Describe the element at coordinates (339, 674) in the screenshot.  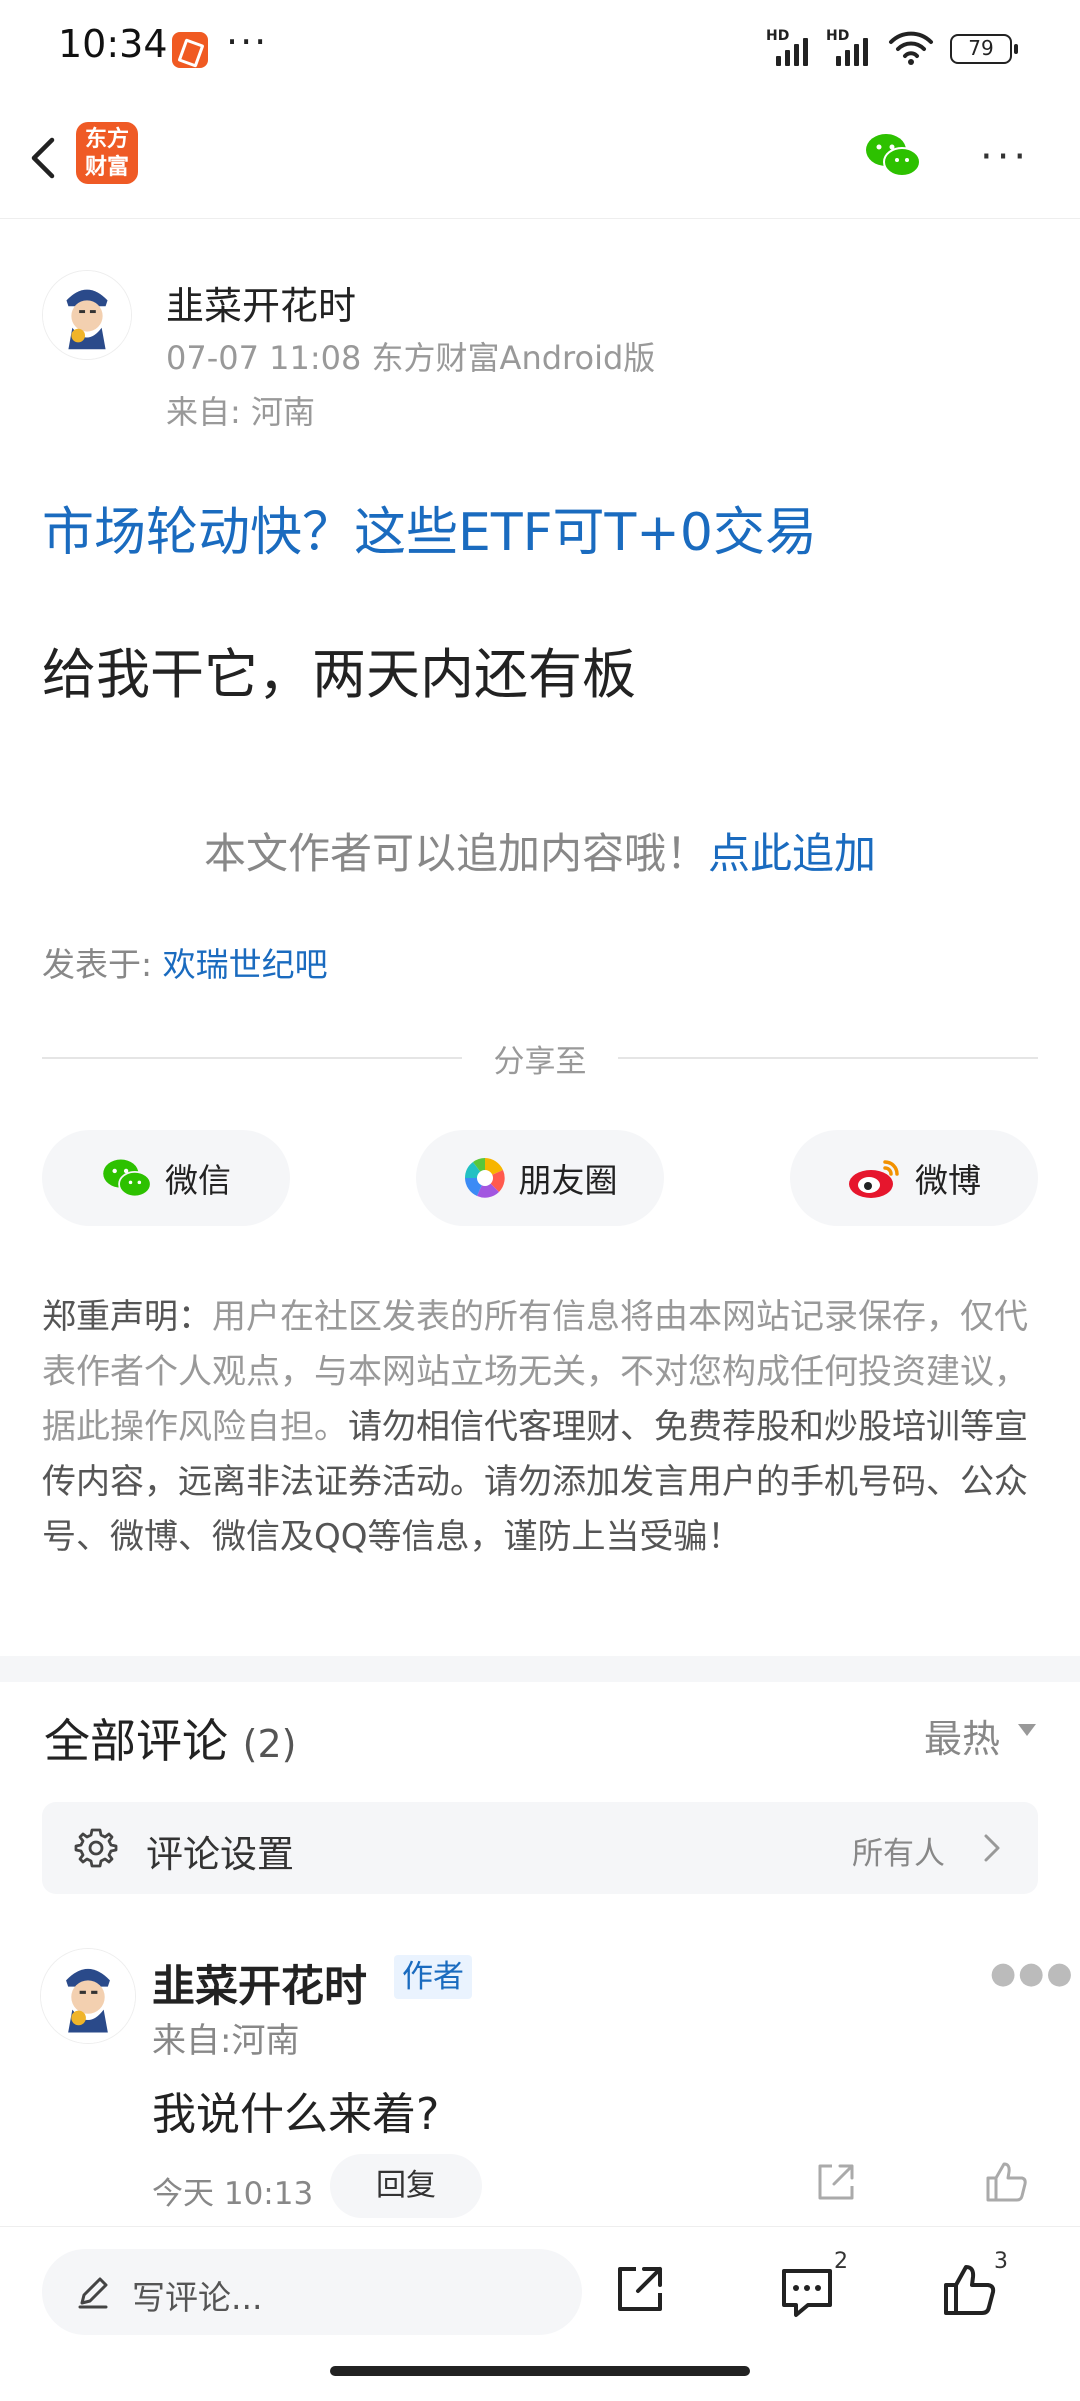
I see `post-content: 给我干它，两天内还有板` at that location.